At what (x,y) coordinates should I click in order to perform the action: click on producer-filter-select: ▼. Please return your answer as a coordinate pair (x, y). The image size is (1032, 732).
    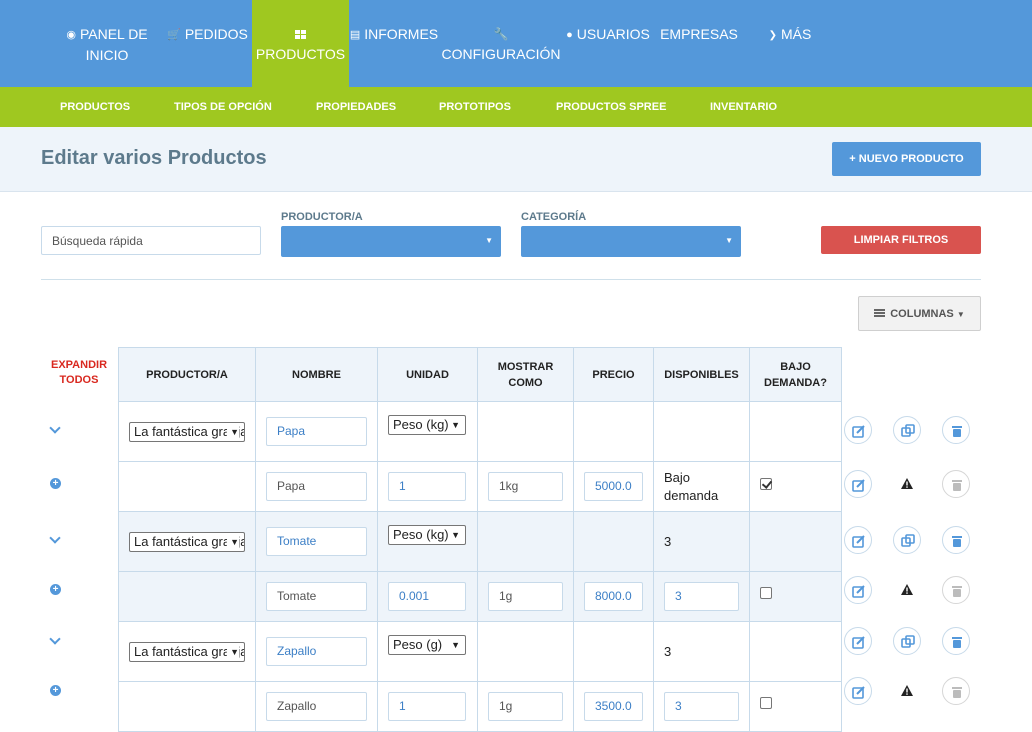
    Looking at the image, I should click on (391, 241).